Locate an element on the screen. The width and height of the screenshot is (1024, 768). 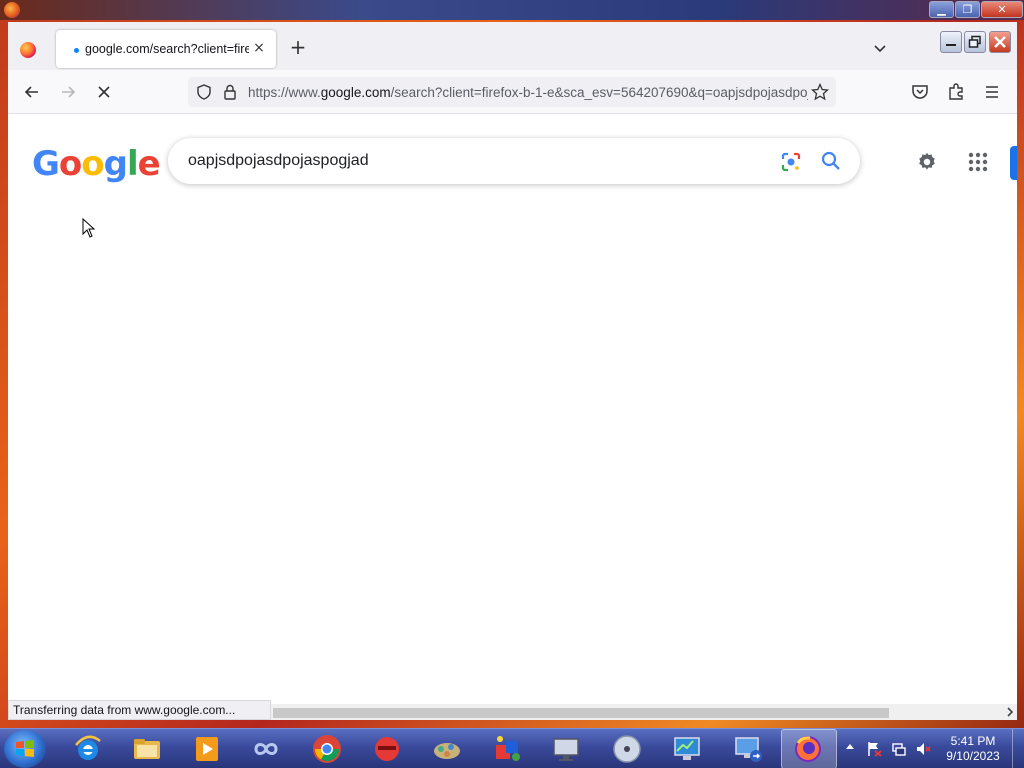
os-close-button: ✕ is located at coordinates (1002, 9).